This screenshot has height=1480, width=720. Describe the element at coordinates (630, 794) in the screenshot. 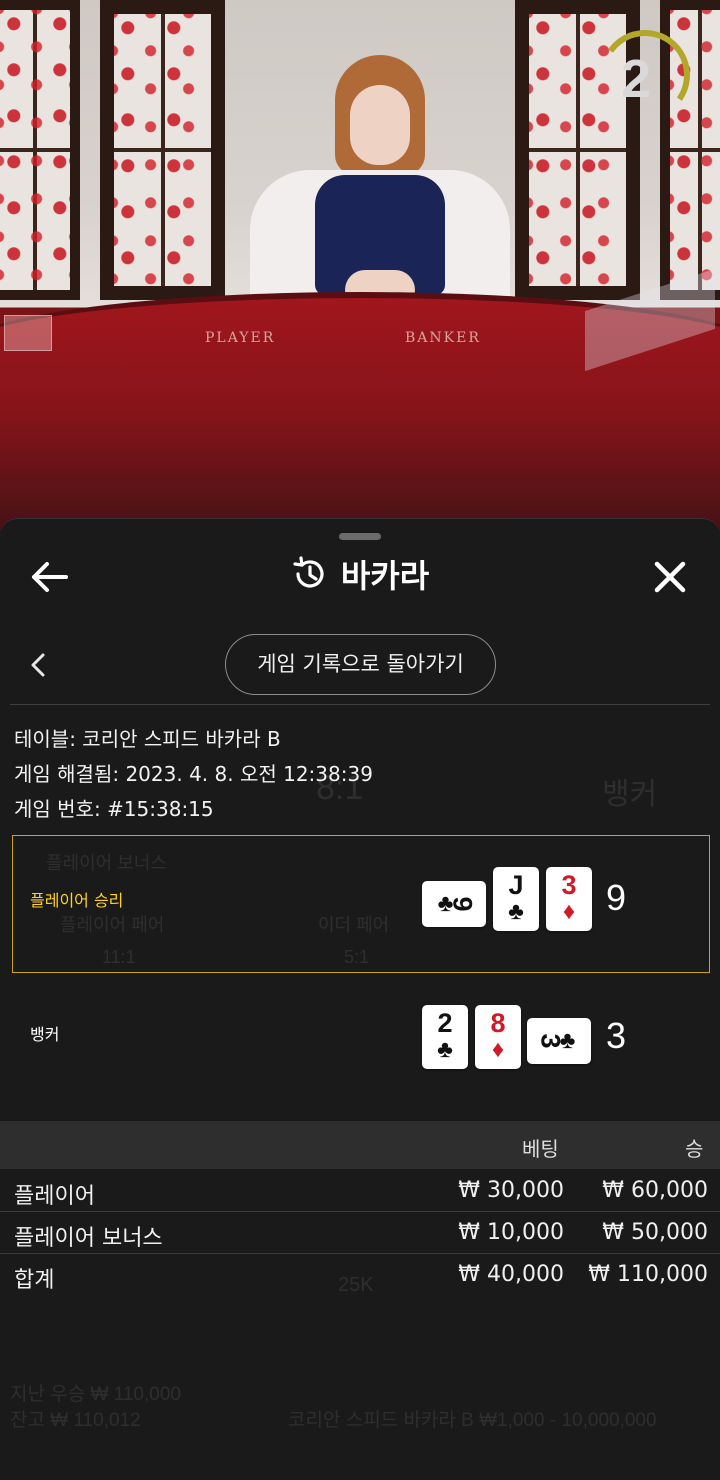

I see `ghost-banker: 뱅커` at that location.